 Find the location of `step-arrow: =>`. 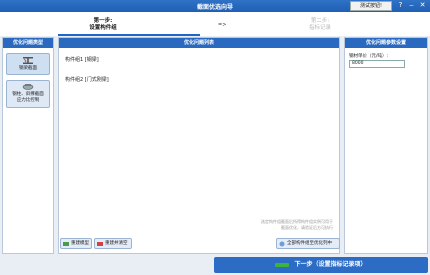

step-arrow: => is located at coordinates (222, 25).